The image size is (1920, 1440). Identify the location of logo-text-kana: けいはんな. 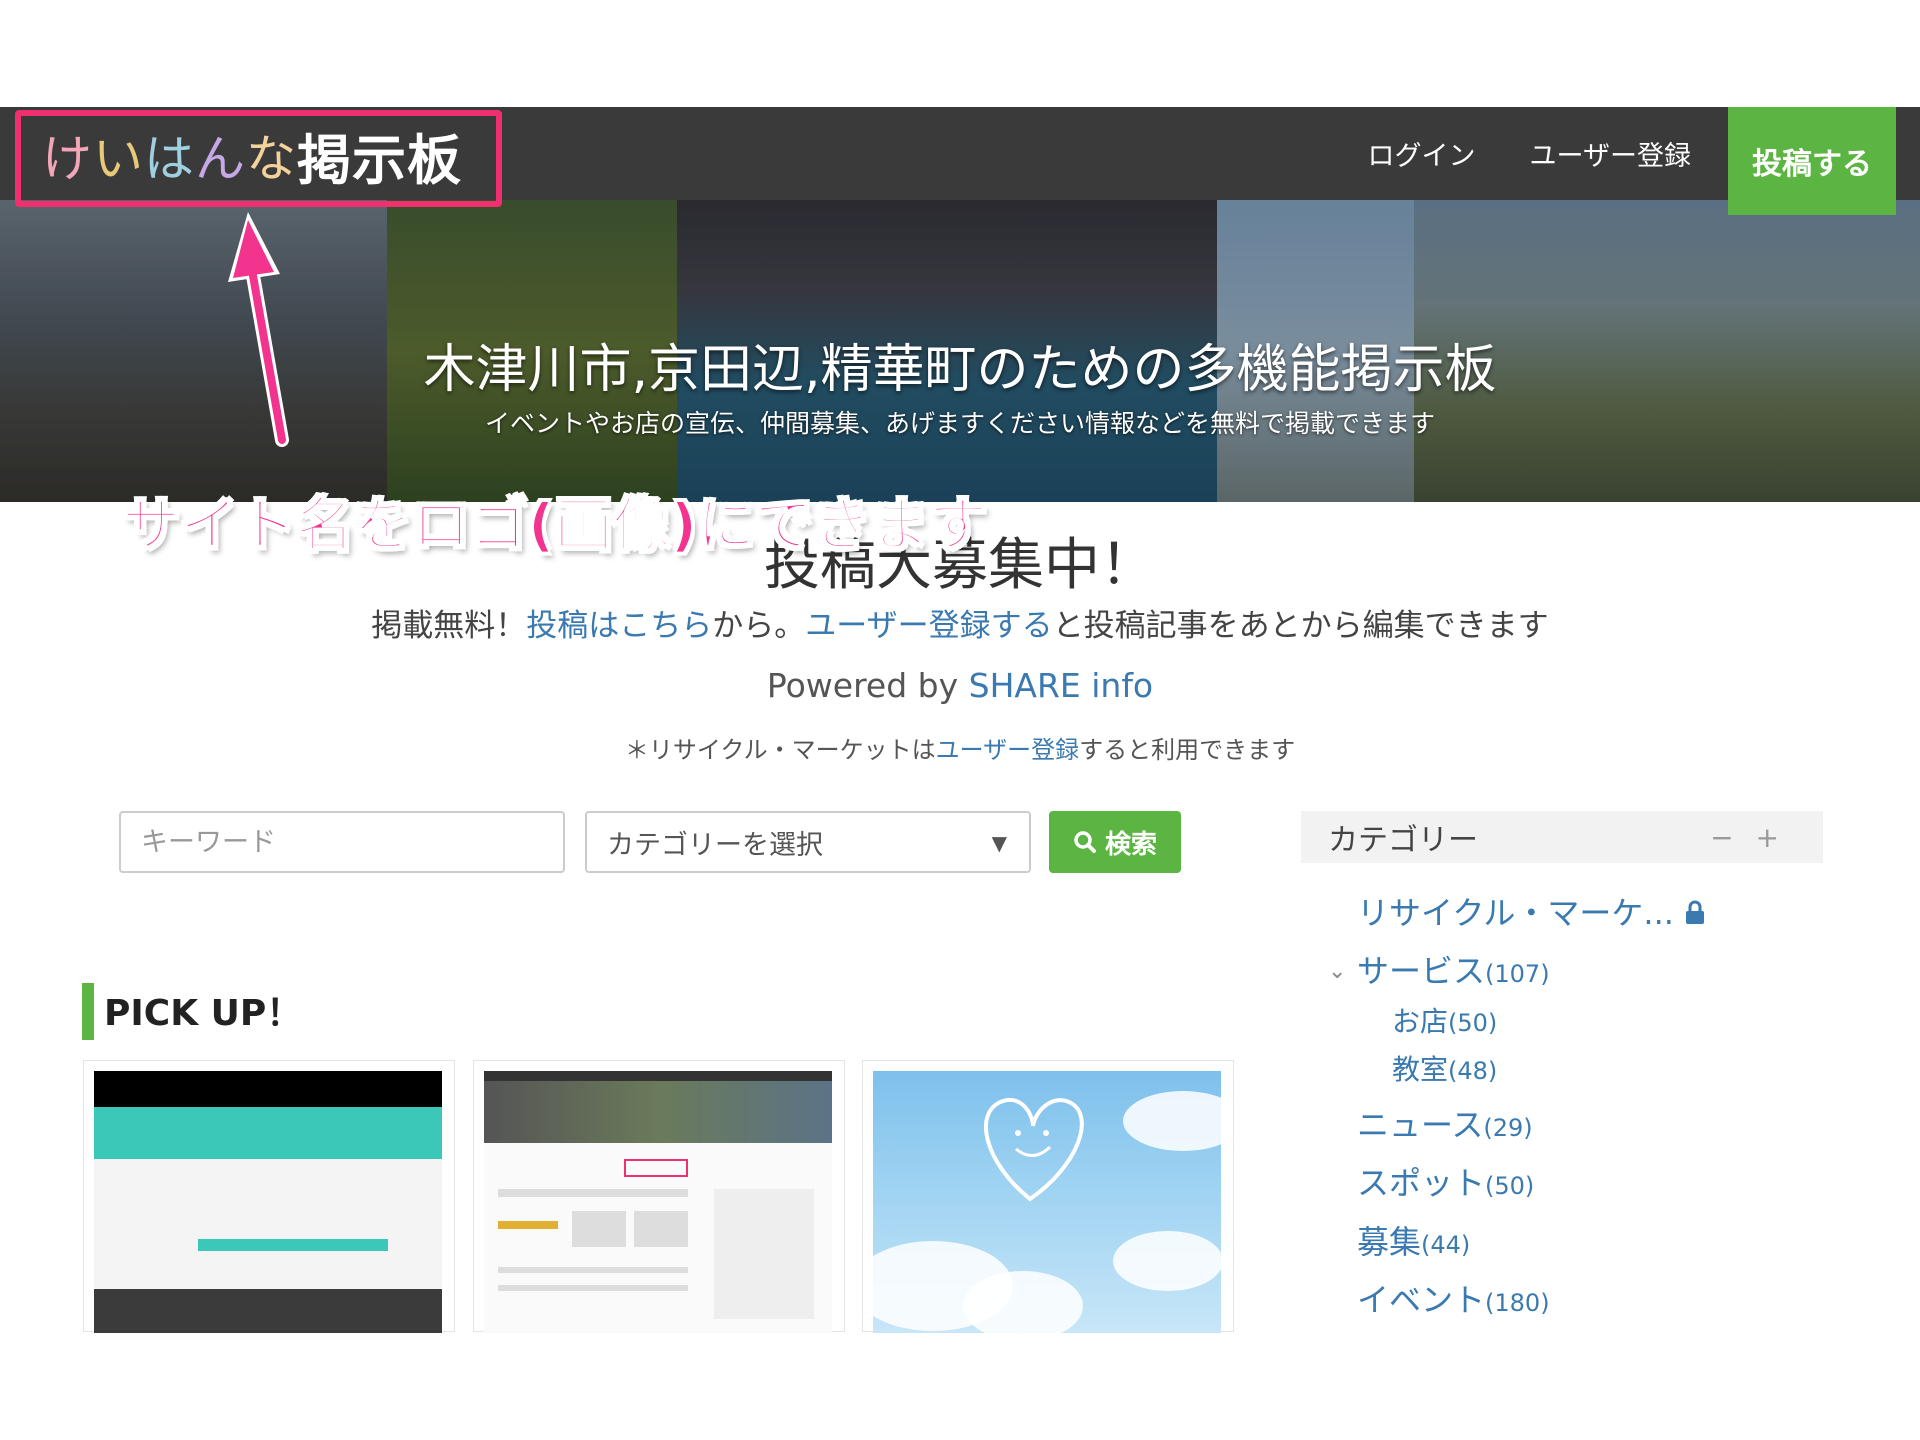
(169, 155).